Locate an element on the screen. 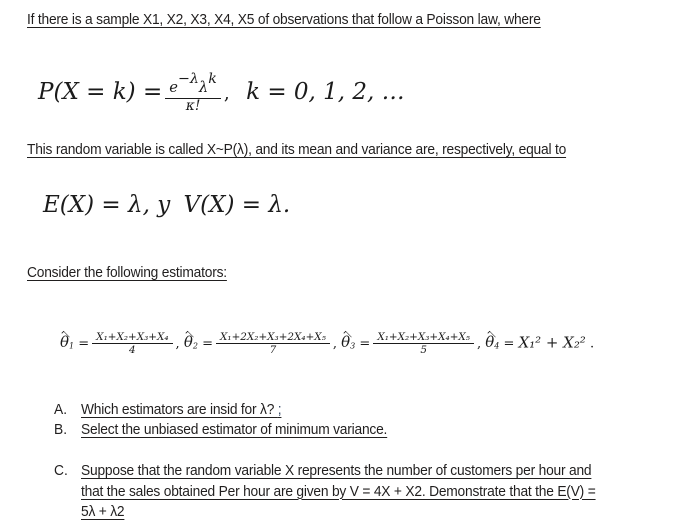  moments-conjunction: , y is located at coordinates (156, 205).